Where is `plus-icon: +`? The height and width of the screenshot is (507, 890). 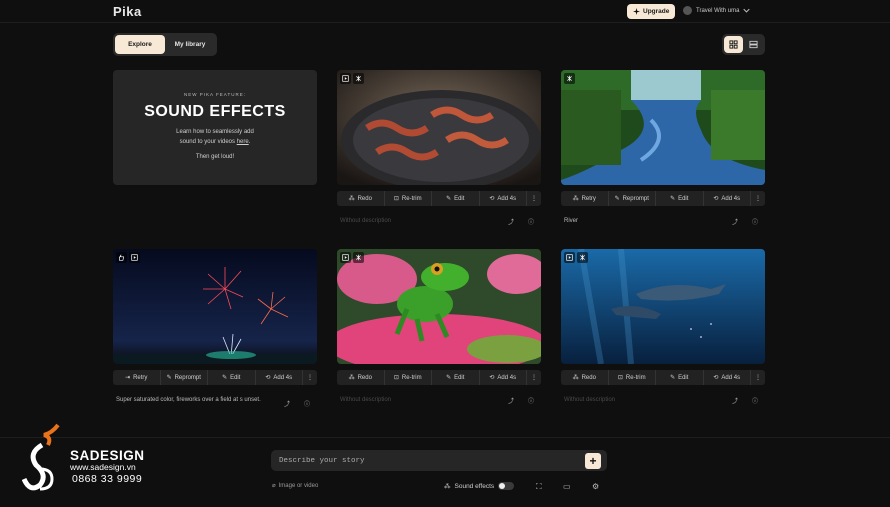
plus-icon: + is located at coordinates (593, 461).